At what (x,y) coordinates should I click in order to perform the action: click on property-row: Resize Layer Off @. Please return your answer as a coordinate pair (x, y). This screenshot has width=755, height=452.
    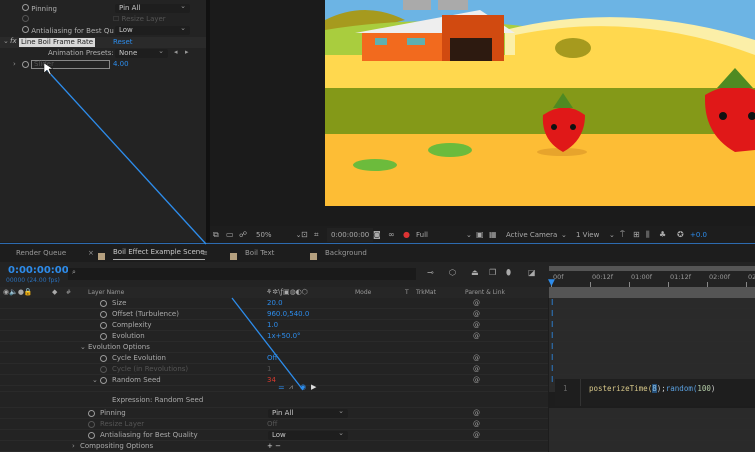
    Looking at the image, I should click on (274, 424).